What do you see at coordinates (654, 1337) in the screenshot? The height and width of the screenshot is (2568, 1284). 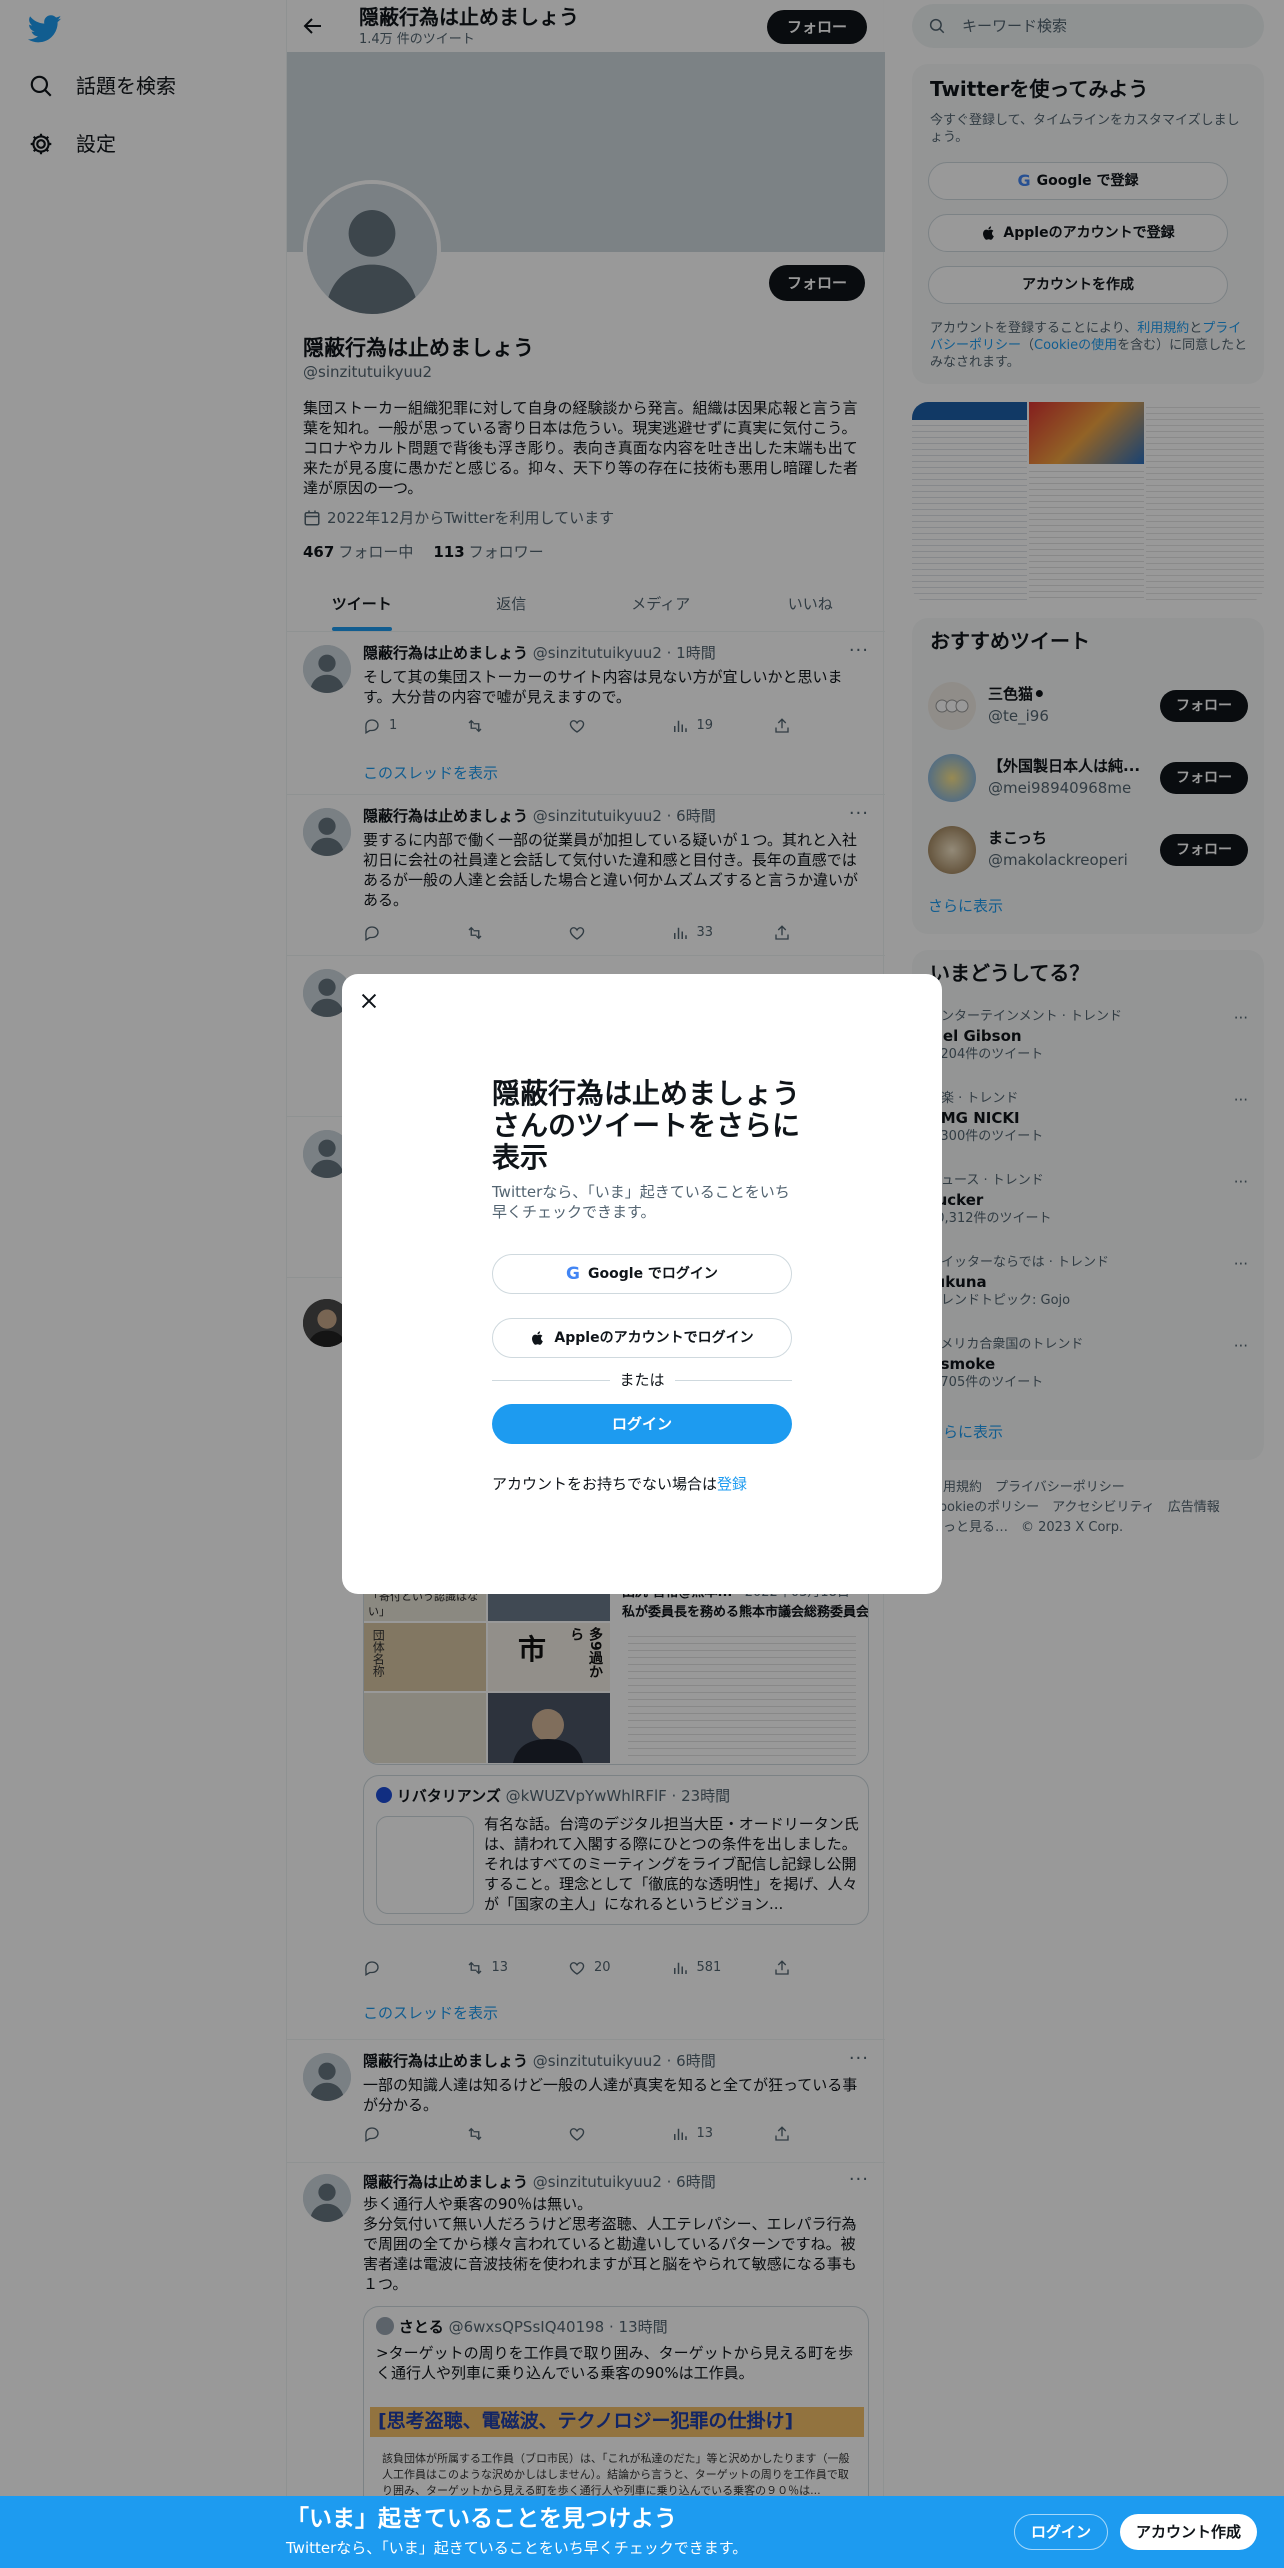 I see `apple-login-label: Appleのアカウントでログイン` at bounding box center [654, 1337].